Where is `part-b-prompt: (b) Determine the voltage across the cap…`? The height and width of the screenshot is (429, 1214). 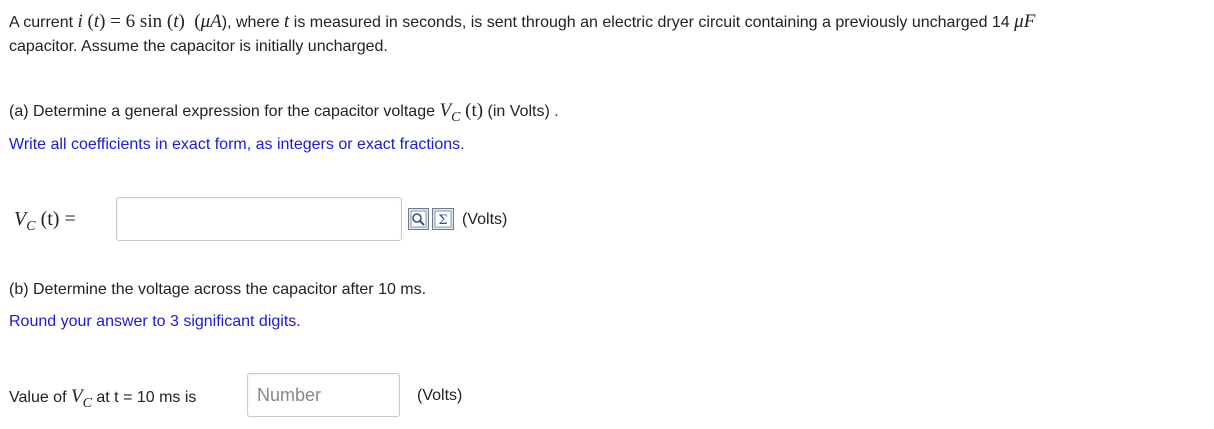
part-b-prompt: (b) Determine the voltage across the cap… is located at coordinates (218, 289).